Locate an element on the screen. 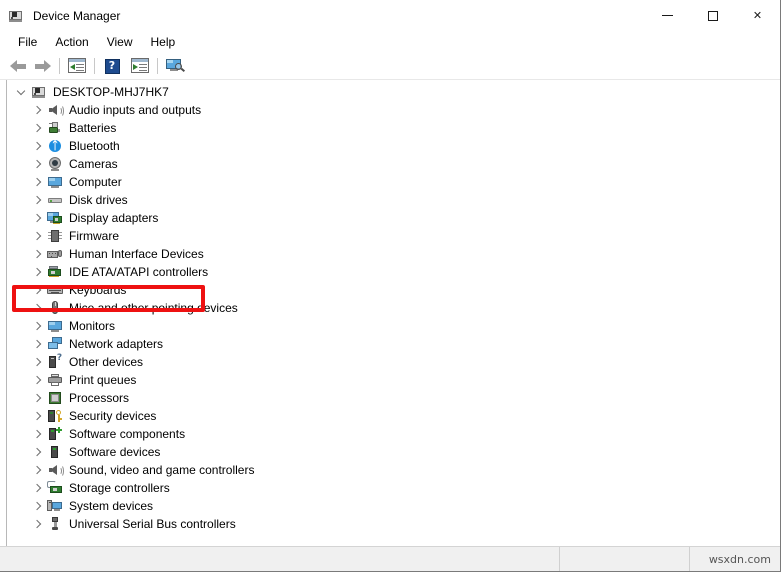 The height and width of the screenshot is (572, 781). update-driver-button is located at coordinates (140, 66).